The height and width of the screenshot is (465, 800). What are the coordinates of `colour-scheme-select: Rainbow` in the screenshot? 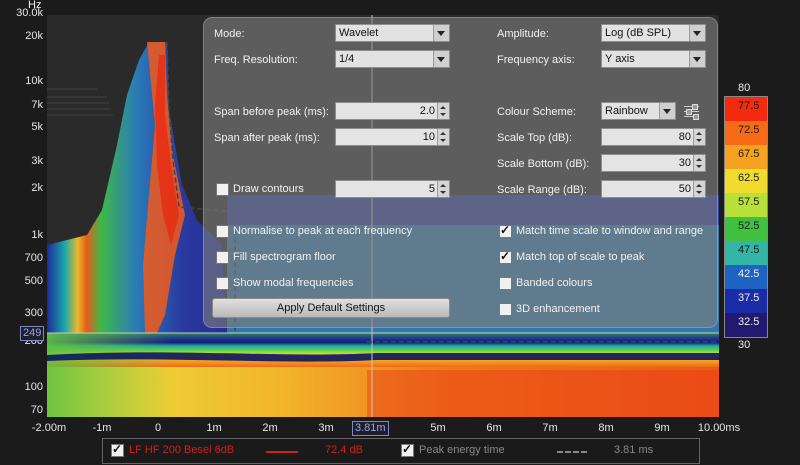 It's located at (638, 111).